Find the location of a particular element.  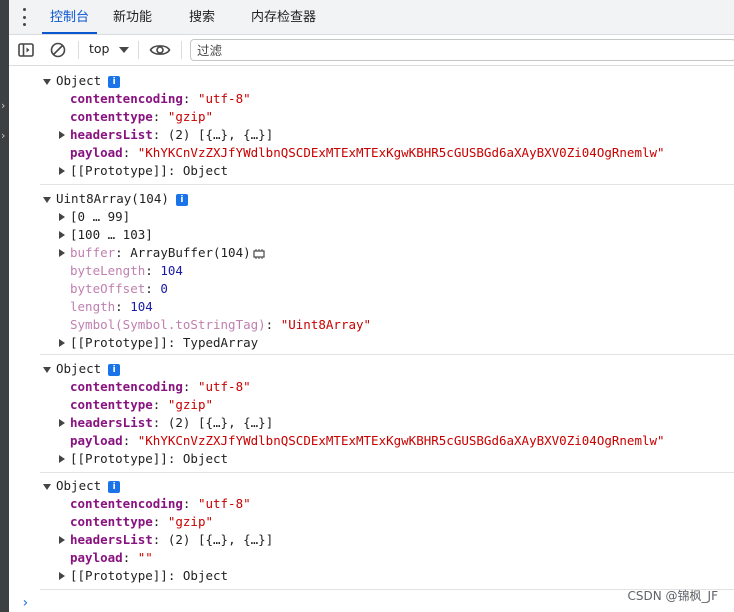

tab-whats-new: 新功能 is located at coordinates (132, 17).